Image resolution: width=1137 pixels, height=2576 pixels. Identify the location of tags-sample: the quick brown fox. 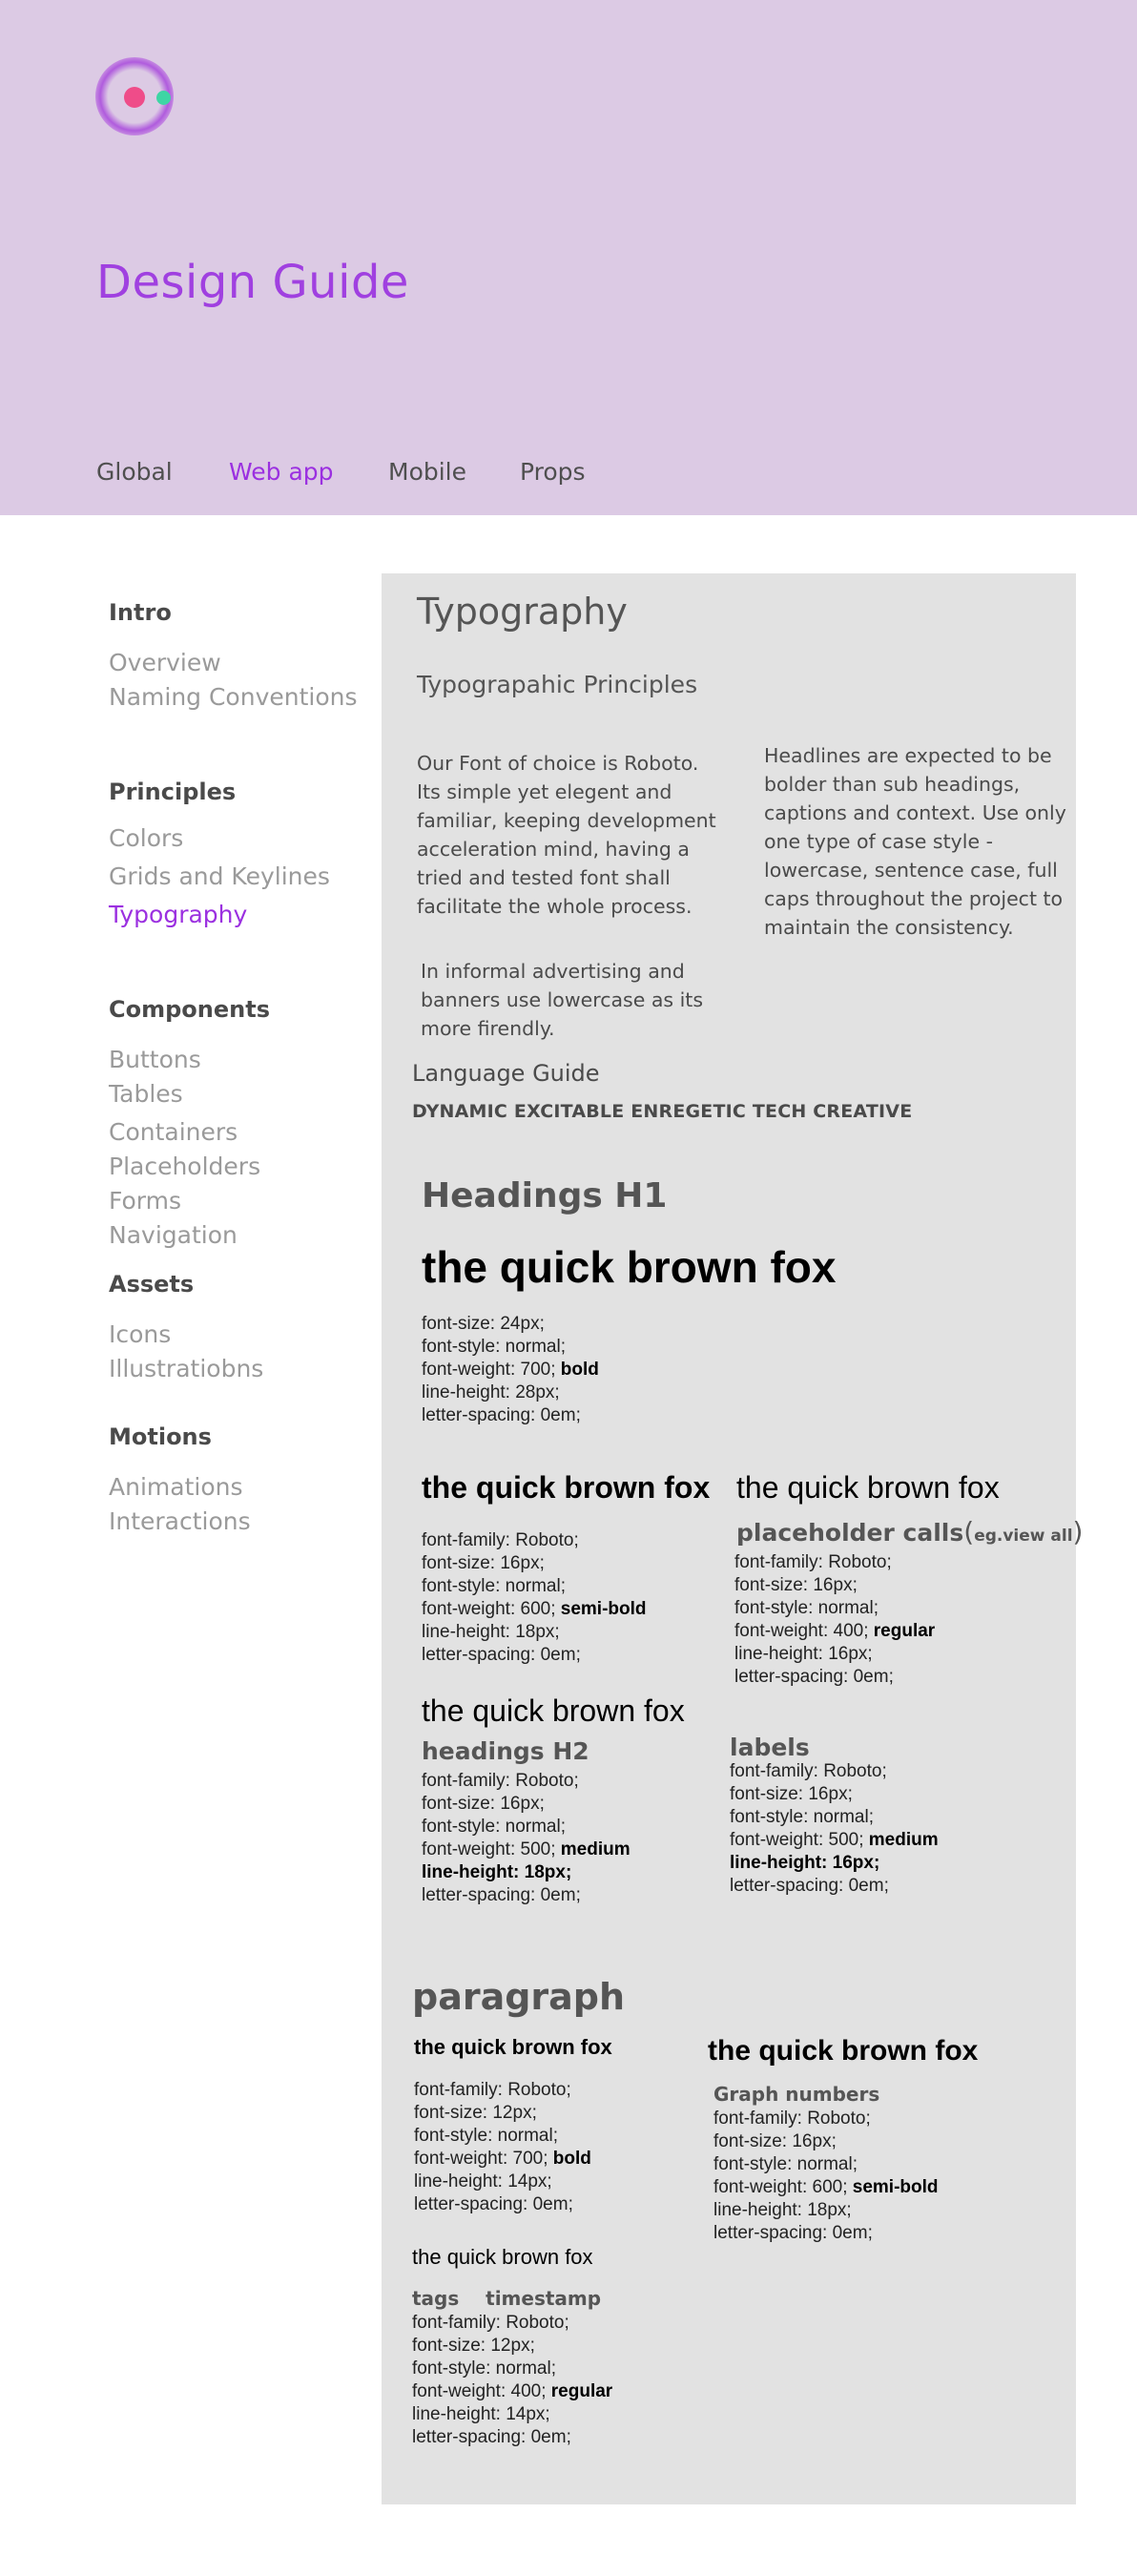
(502, 2257).